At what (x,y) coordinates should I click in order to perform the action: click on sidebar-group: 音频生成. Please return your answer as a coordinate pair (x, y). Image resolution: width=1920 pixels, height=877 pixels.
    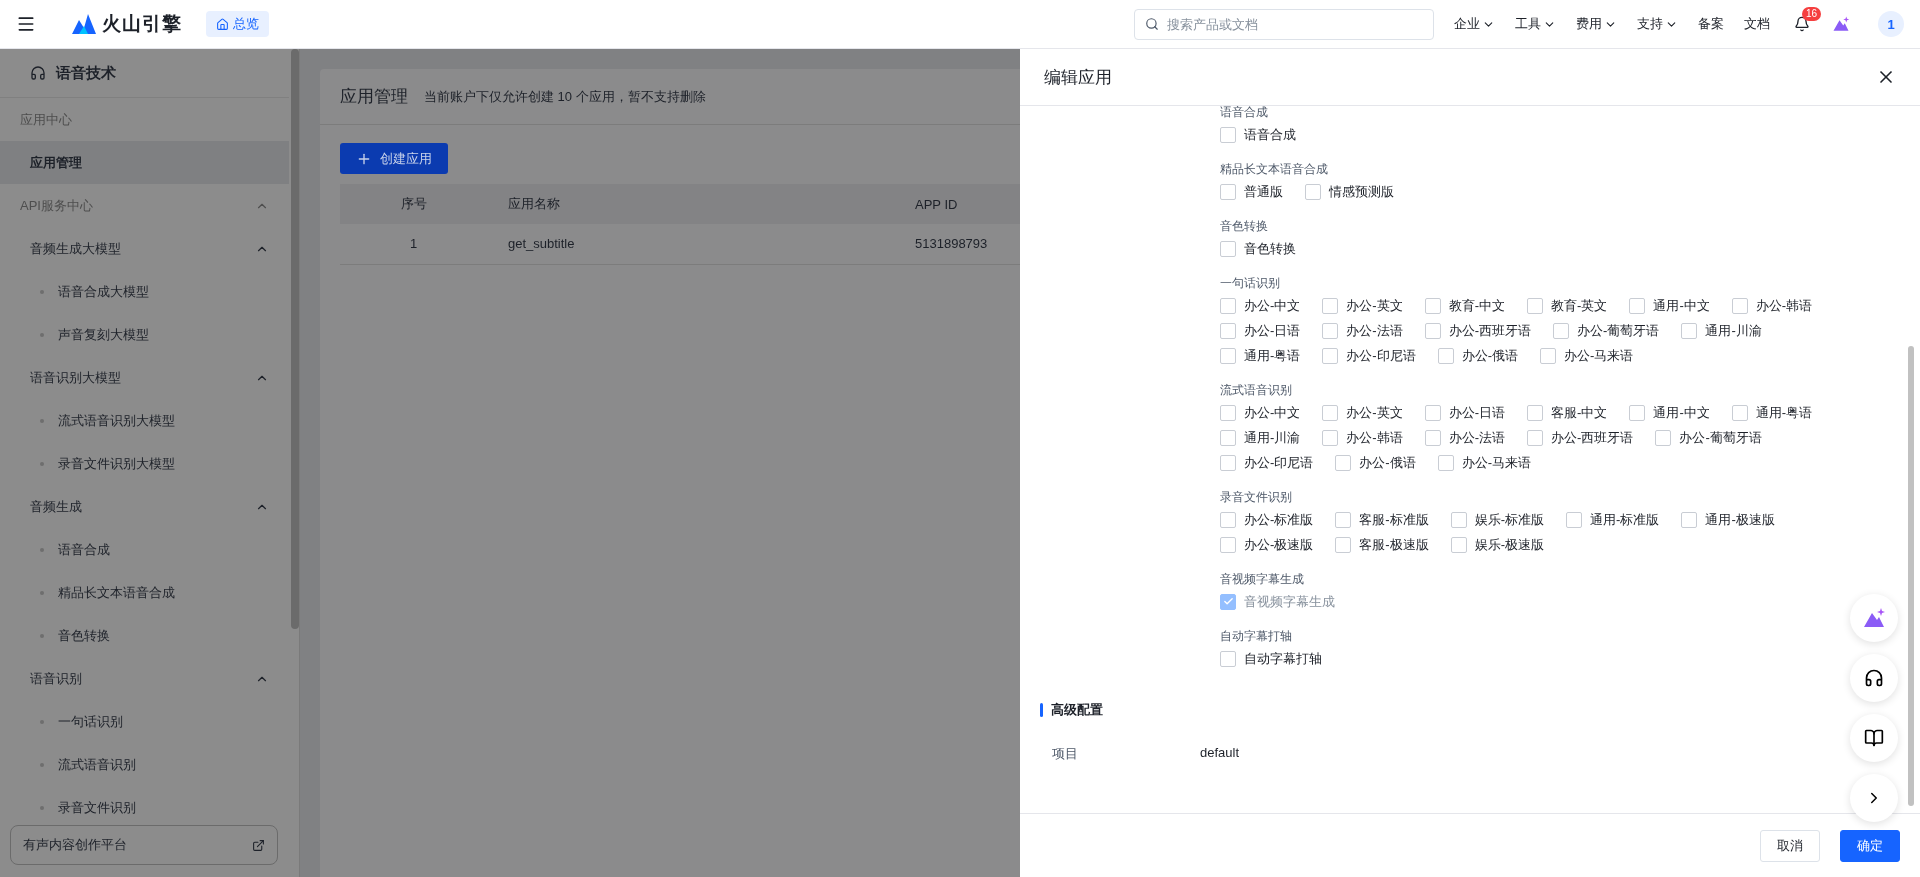
    Looking at the image, I should click on (56, 506).